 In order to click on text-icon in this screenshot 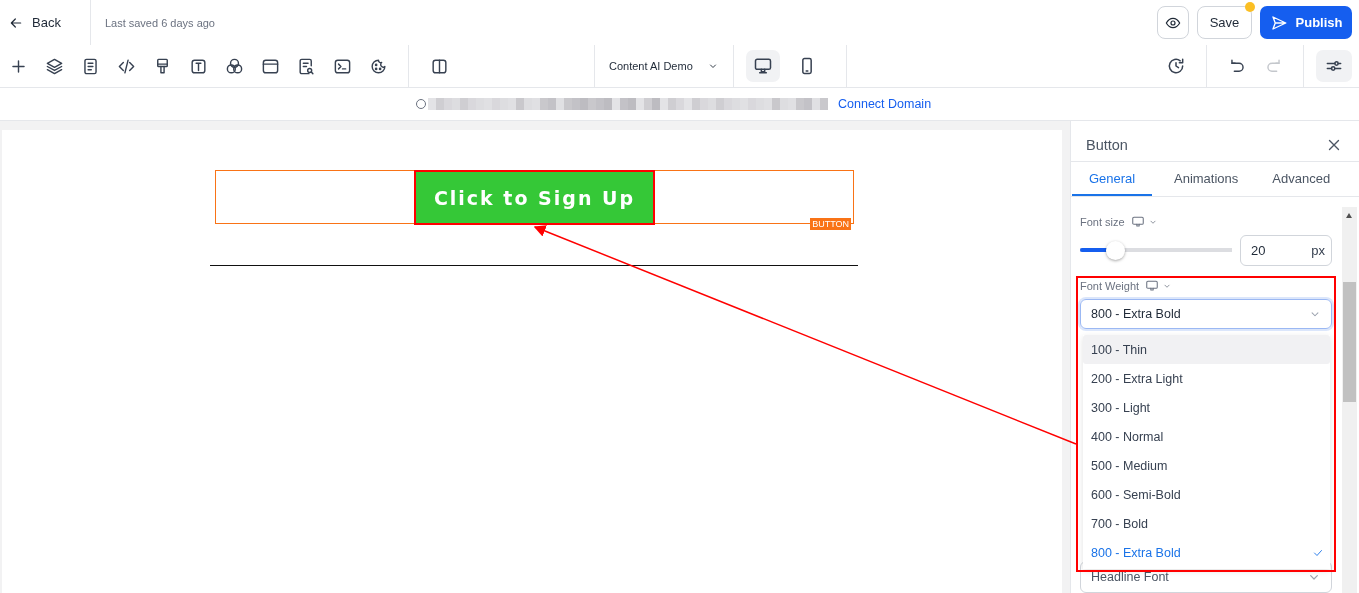, I will do `click(198, 66)`.